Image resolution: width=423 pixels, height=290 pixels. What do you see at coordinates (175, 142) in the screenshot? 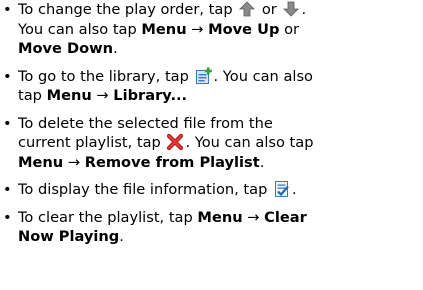
I see `remove-red-x-icon` at bounding box center [175, 142].